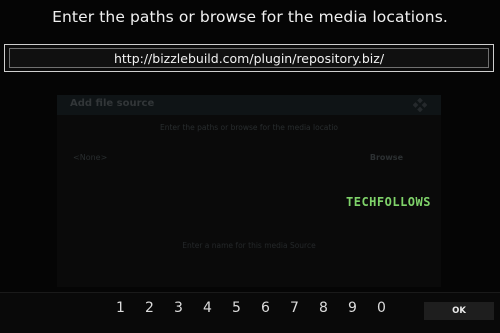  What do you see at coordinates (386, 157) in the screenshot?
I see `browse-button: Browse` at bounding box center [386, 157].